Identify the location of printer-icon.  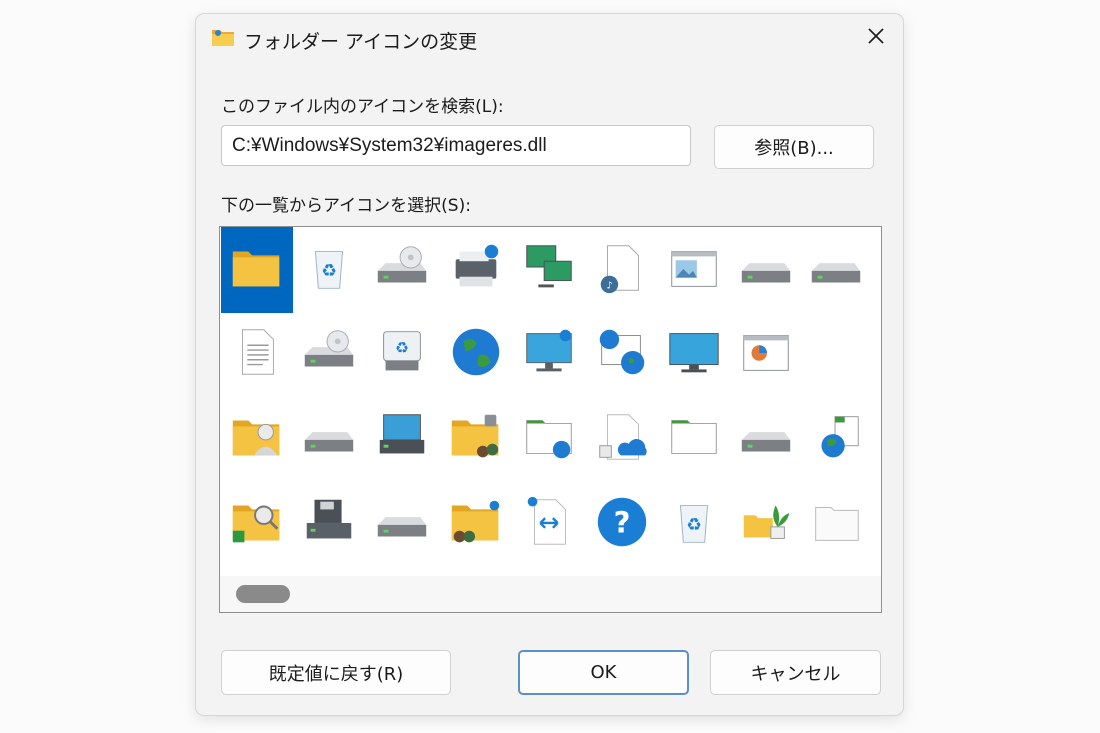
(476, 270).